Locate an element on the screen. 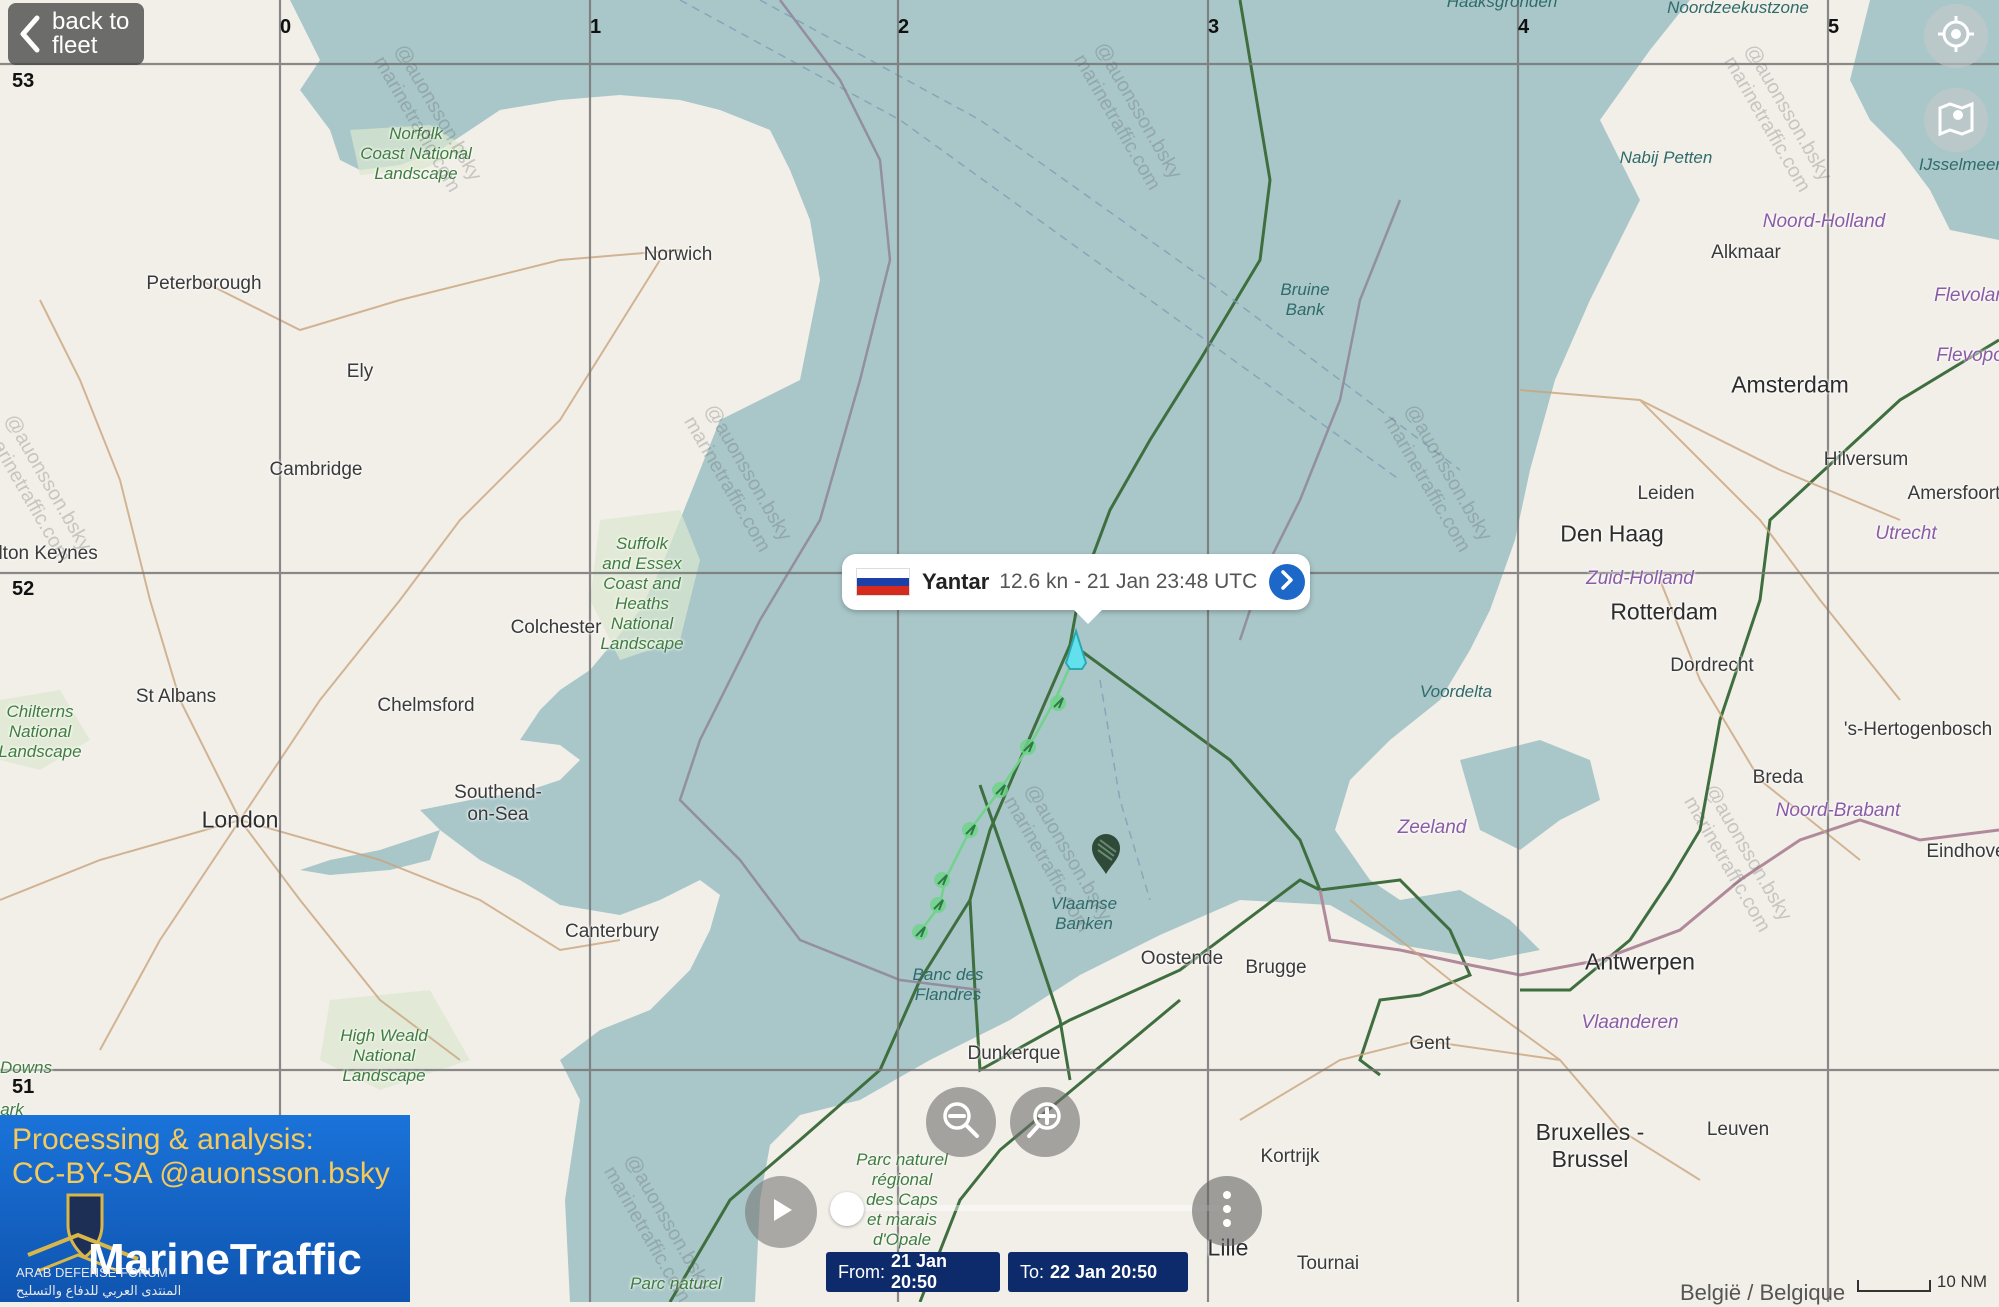  area-flevopolder: Flevopo is located at coordinates (1967, 355).